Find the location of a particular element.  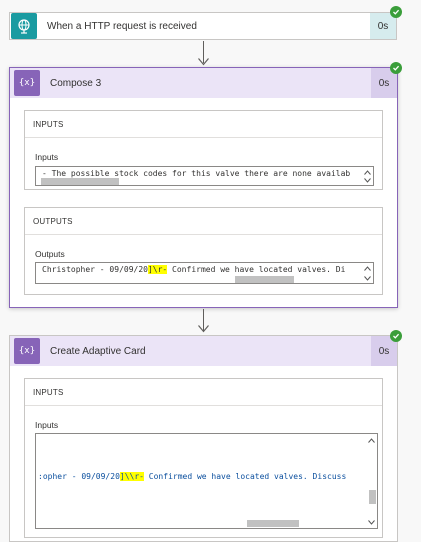

adaptive-inputs-label: Inputs is located at coordinates (47, 425).